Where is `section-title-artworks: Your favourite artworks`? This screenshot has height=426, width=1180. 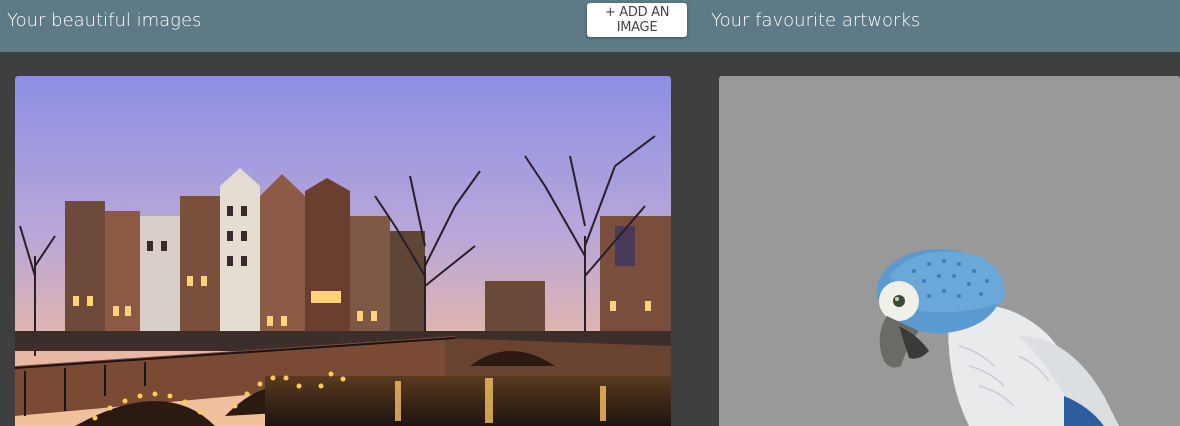
section-title-artworks: Your favourite artworks is located at coordinates (816, 20).